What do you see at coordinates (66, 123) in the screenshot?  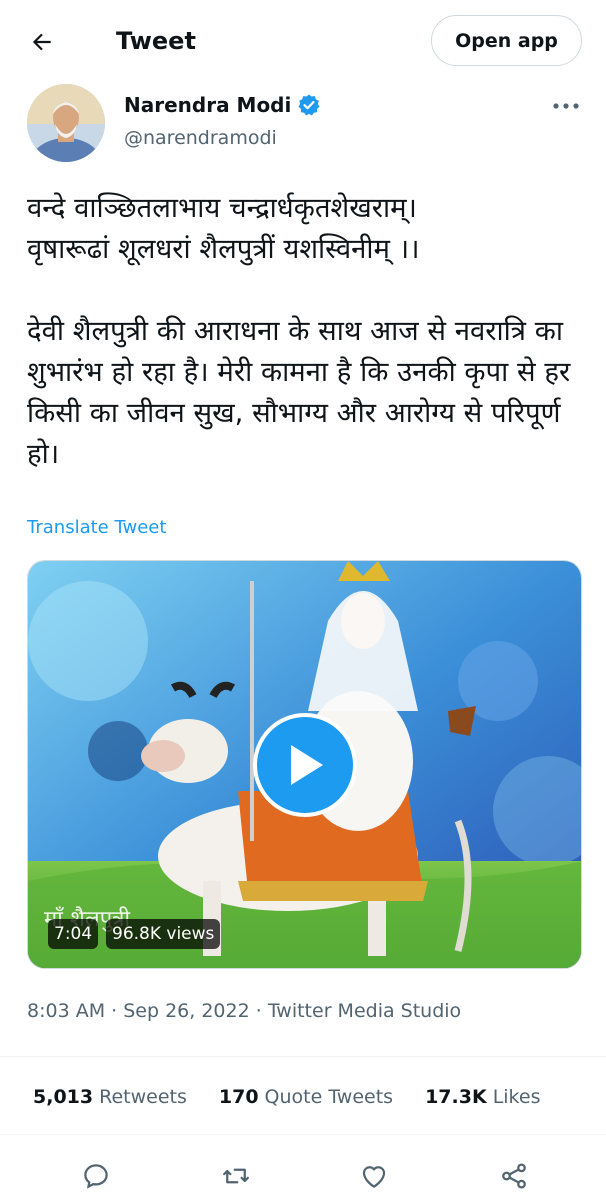 I see `avatar` at bounding box center [66, 123].